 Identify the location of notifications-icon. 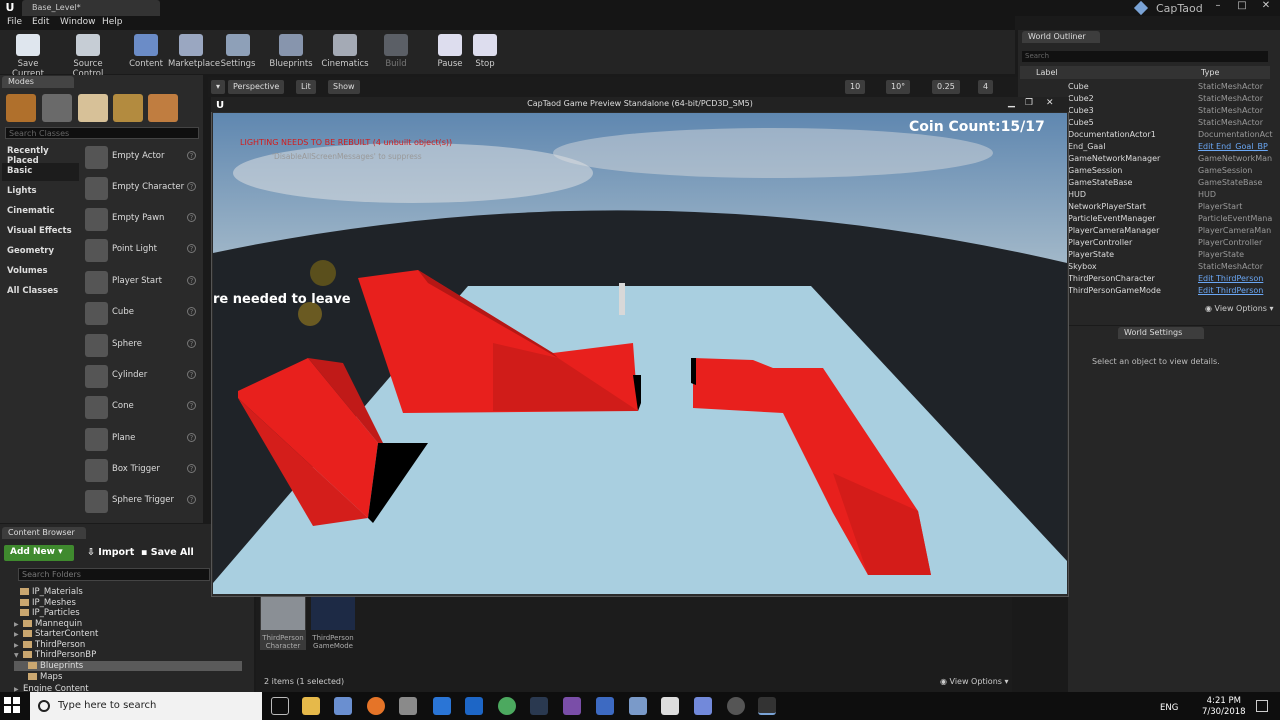
(1262, 706).